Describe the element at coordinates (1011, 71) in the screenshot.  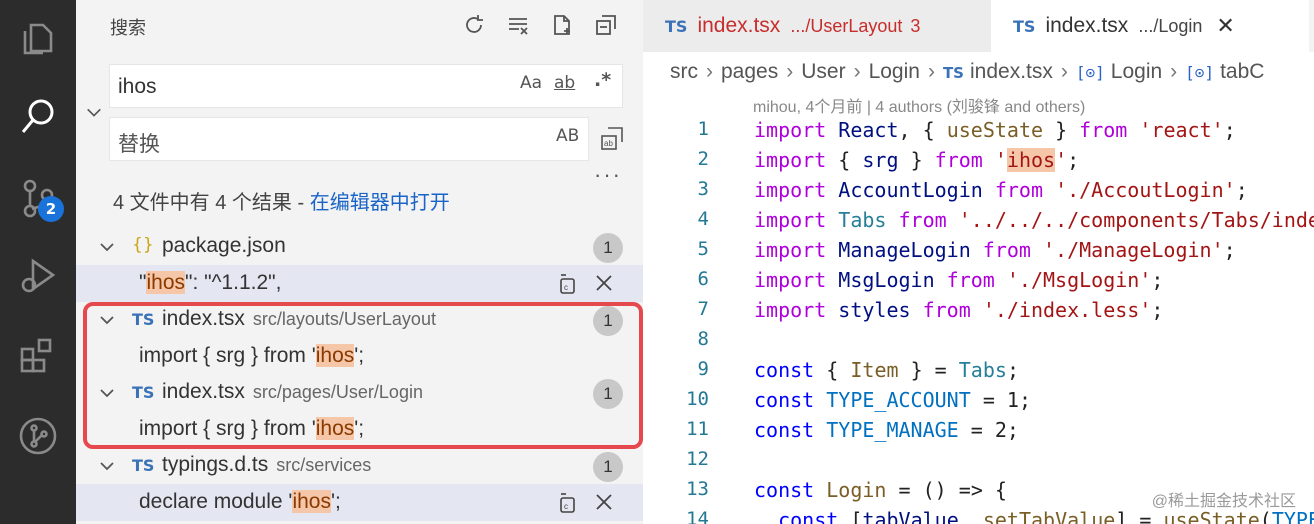
I see `breadcrumb-item: index.tsx` at that location.